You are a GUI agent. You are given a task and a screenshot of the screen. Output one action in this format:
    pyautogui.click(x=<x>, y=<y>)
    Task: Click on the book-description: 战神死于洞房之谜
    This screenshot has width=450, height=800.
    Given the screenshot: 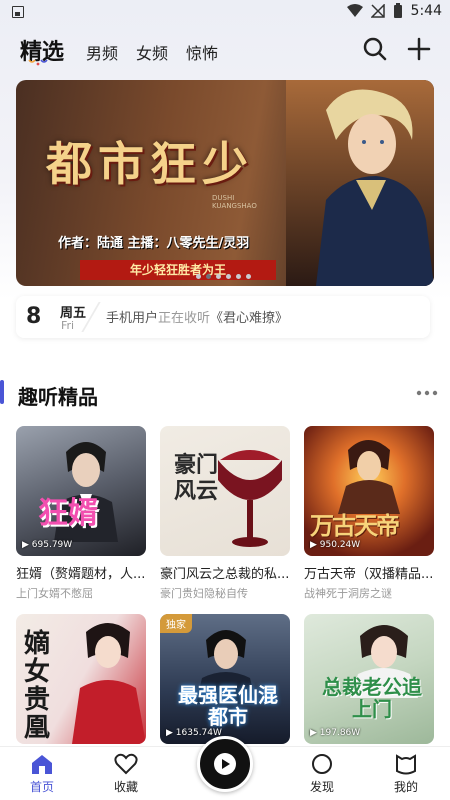 What is the action you would take?
    pyautogui.click(x=348, y=593)
    